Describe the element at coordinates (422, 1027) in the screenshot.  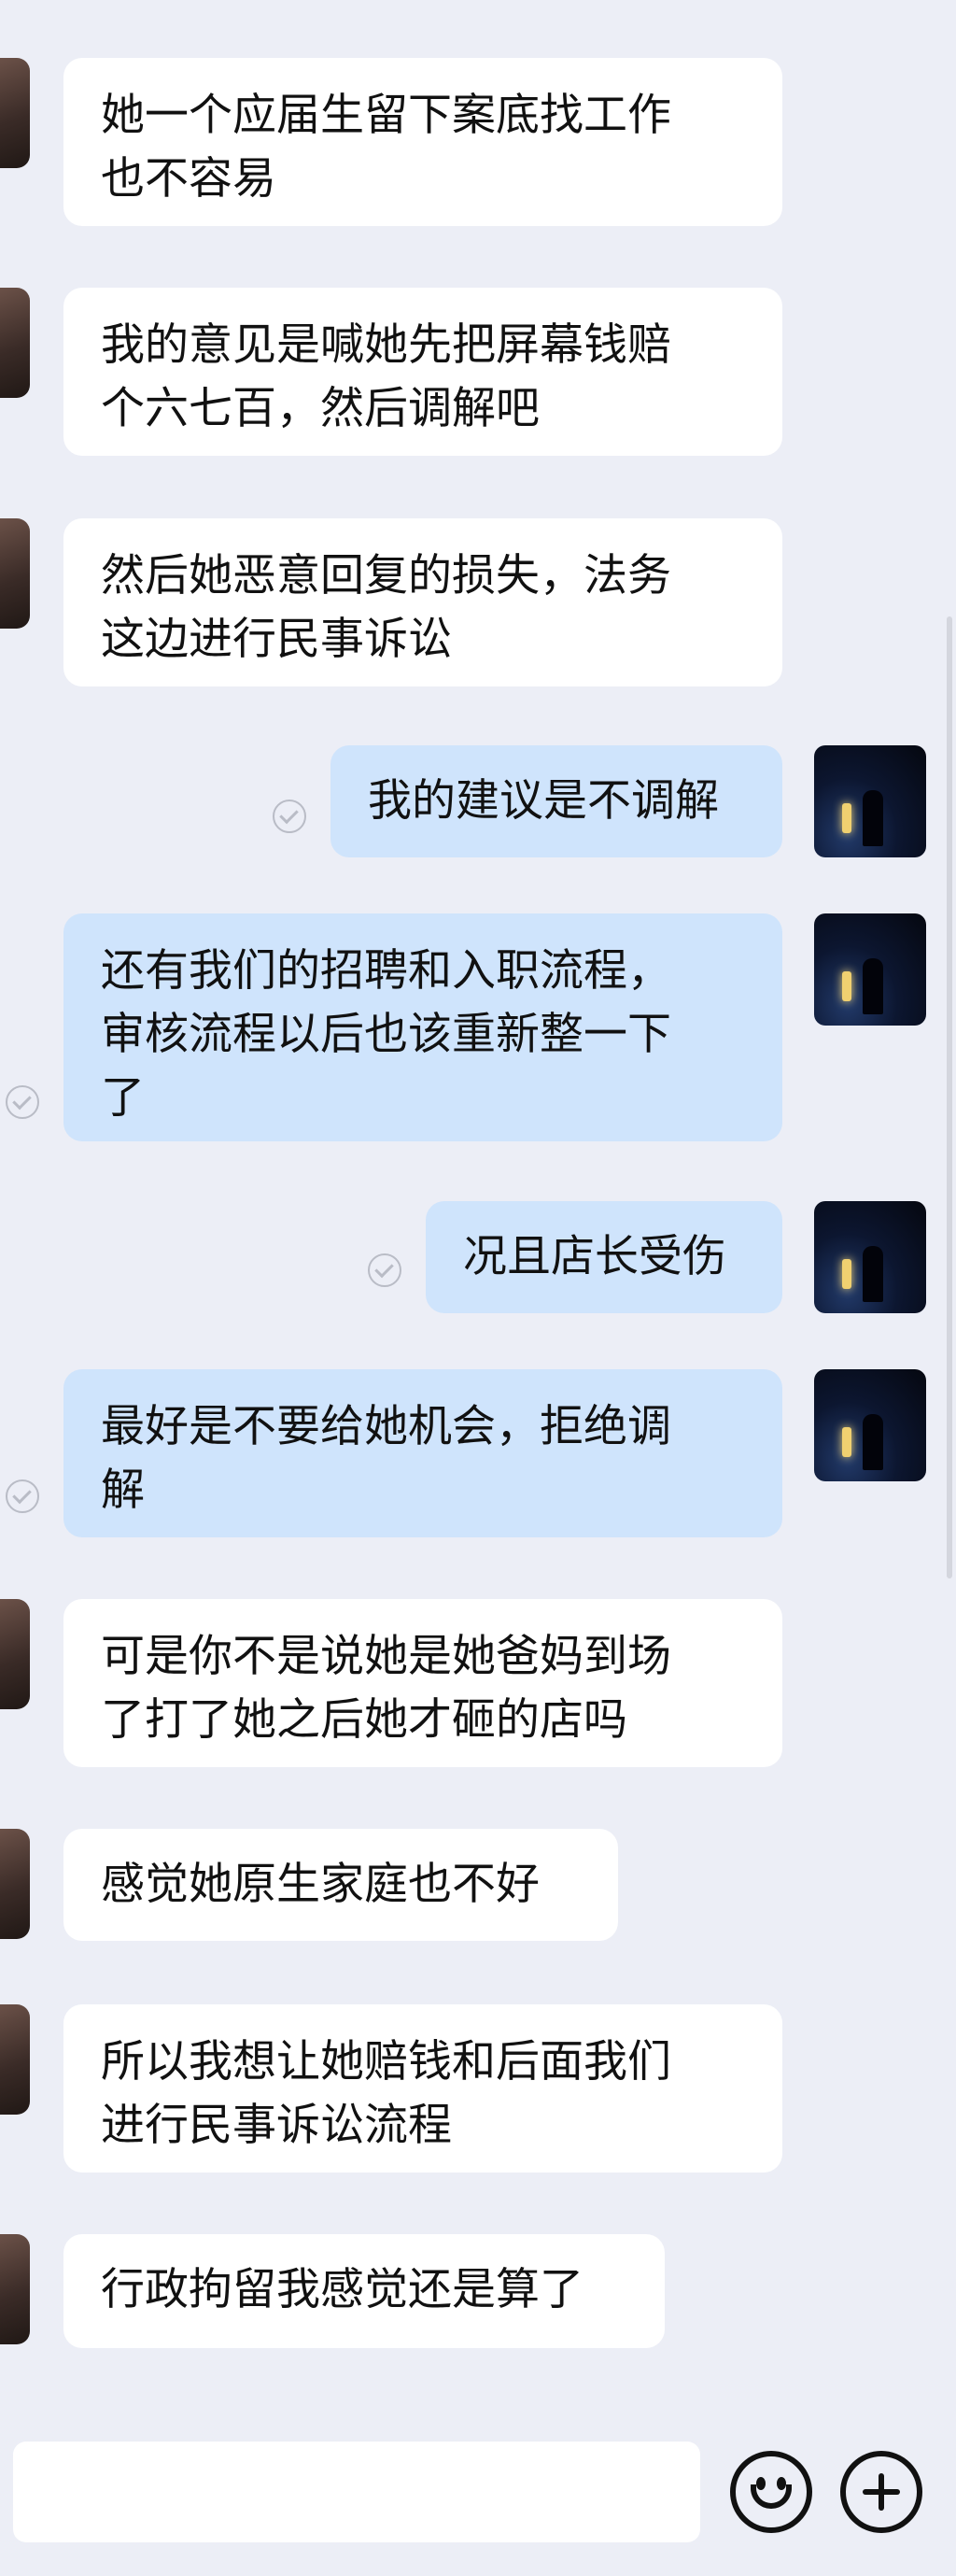
I see `outgoing-message-bubble: 还有我们的招聘和入职流程， 审核流程以后也该重新整一下 了` at that location.